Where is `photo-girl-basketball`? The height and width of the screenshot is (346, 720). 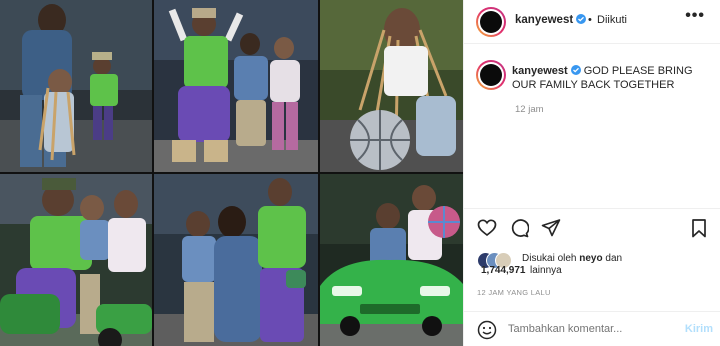
photo-girl-basketball is located at coordinates (391, 86).